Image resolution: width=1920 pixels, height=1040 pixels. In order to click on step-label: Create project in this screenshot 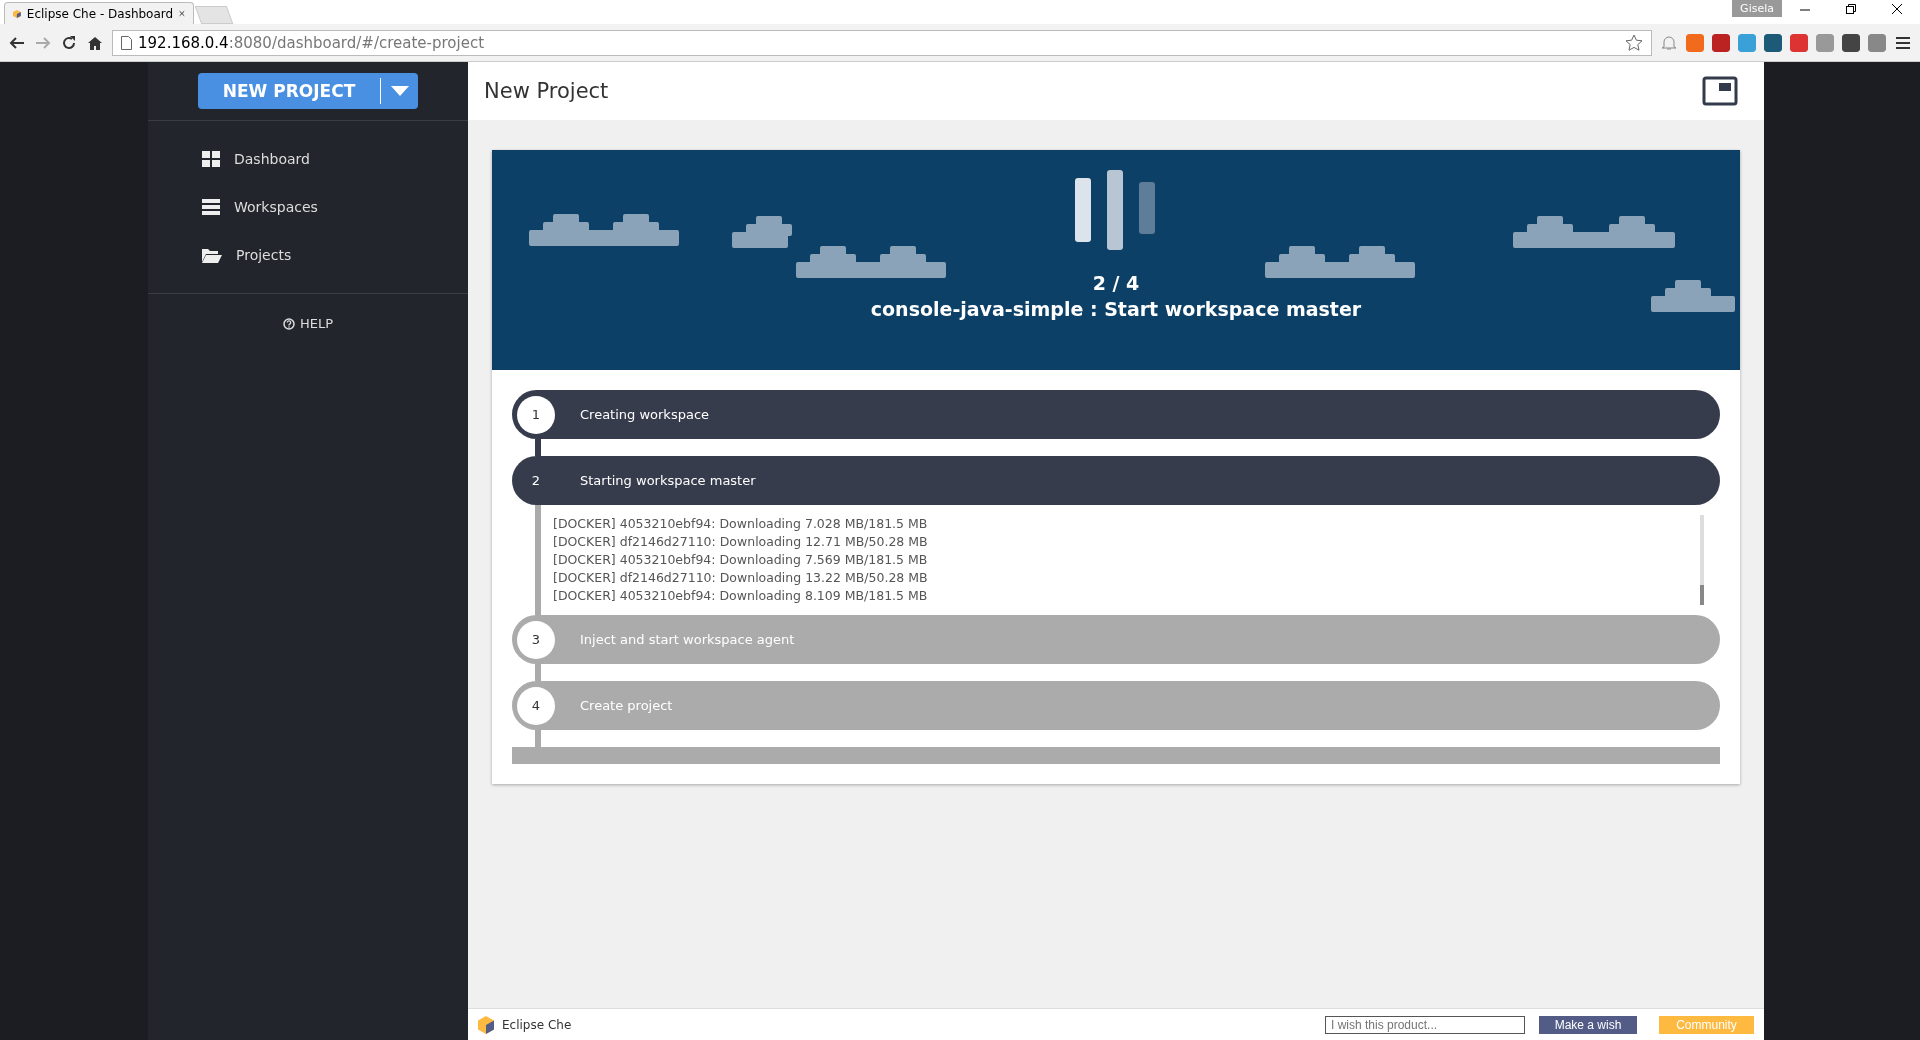, I will do `click(626, 705)`.